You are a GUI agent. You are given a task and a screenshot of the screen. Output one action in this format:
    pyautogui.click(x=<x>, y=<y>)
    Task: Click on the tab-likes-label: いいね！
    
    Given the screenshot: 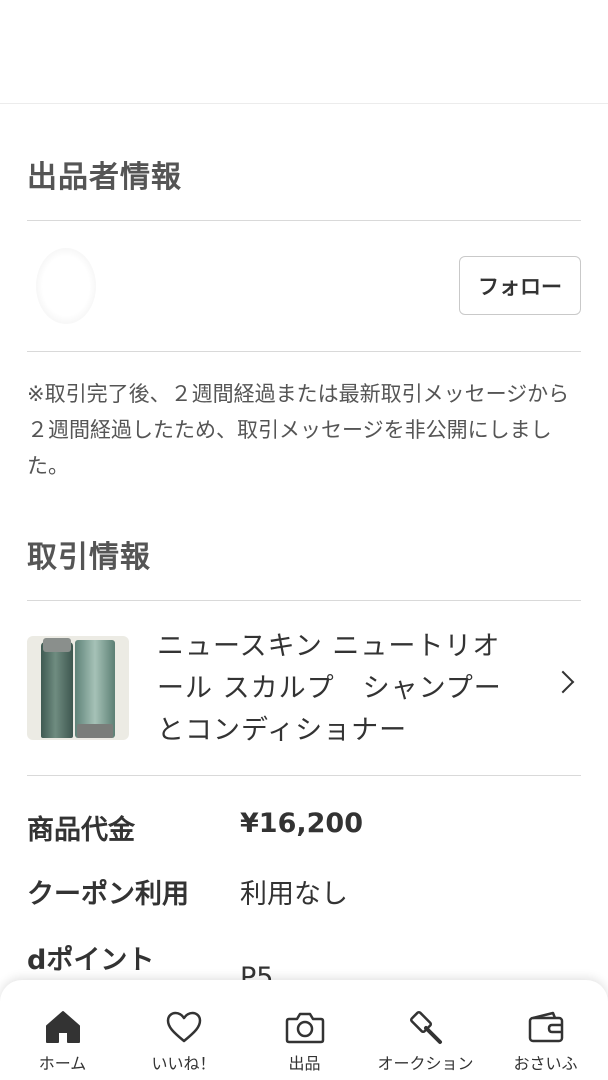 What is the action you would take?
    pyautogui.click(x=183, y=1063)
    